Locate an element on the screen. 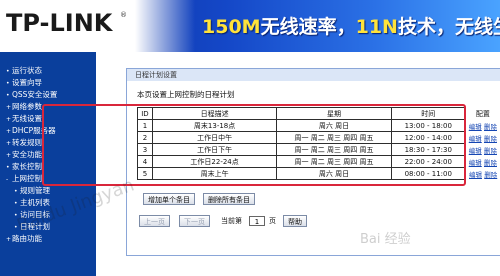 The width and height of the screenshot is (500, 276). panel-title: 日程计划设置 is located at coordinates (313, 75).